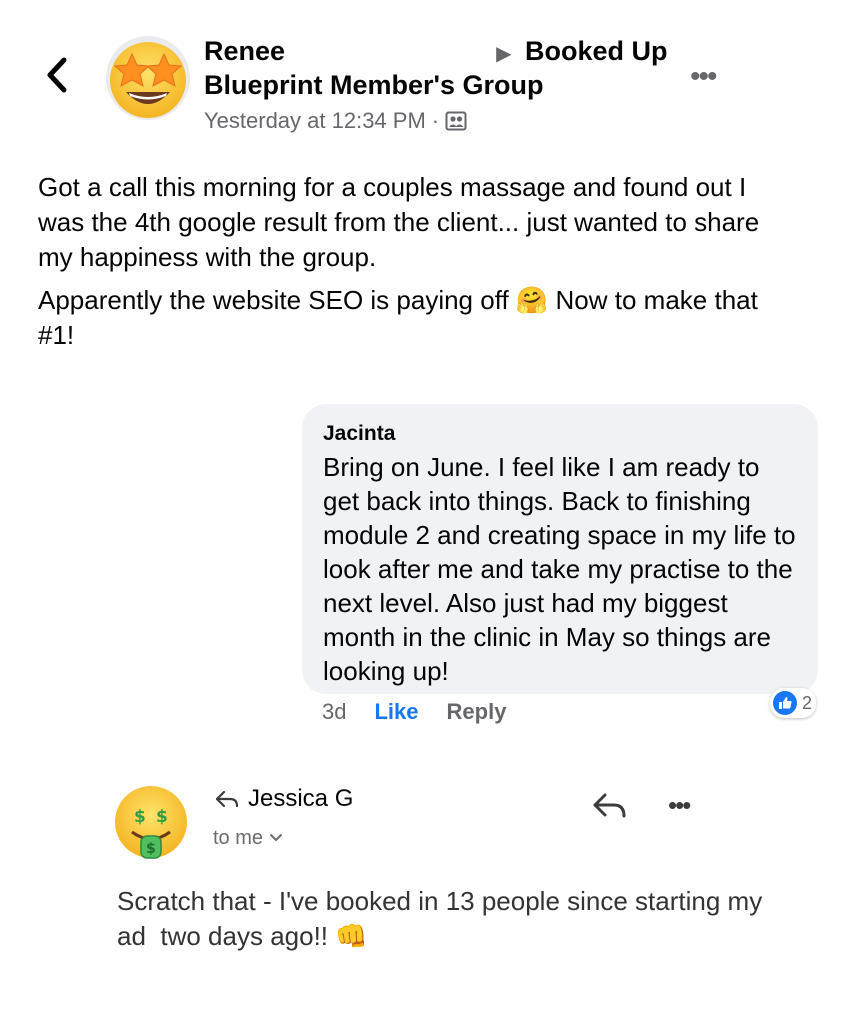 The image size is (843, 1012). I want to click on email-sender-line: Jessica G, so click(283, 799).